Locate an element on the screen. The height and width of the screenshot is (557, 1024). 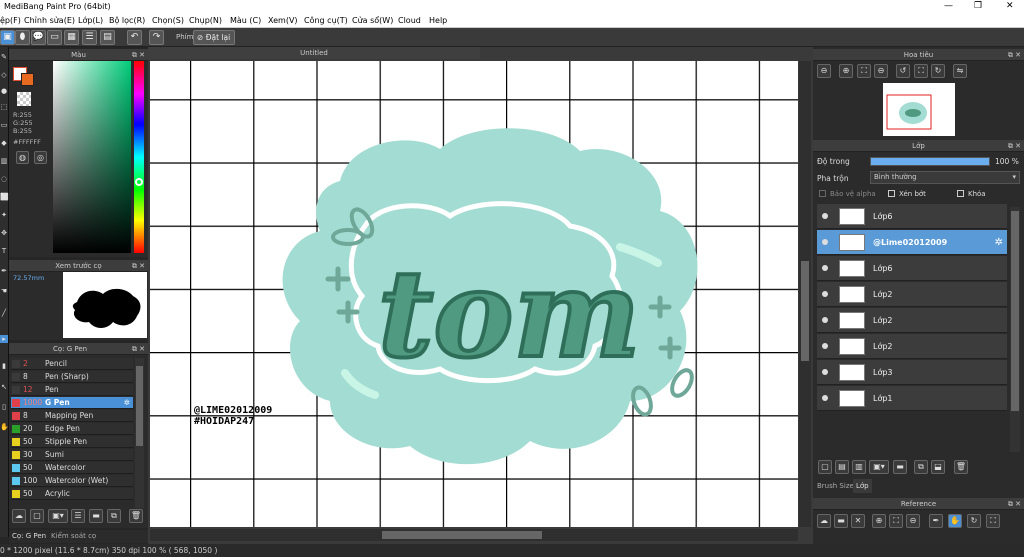
hue-slider-handle is located at coordinates (139, 182).